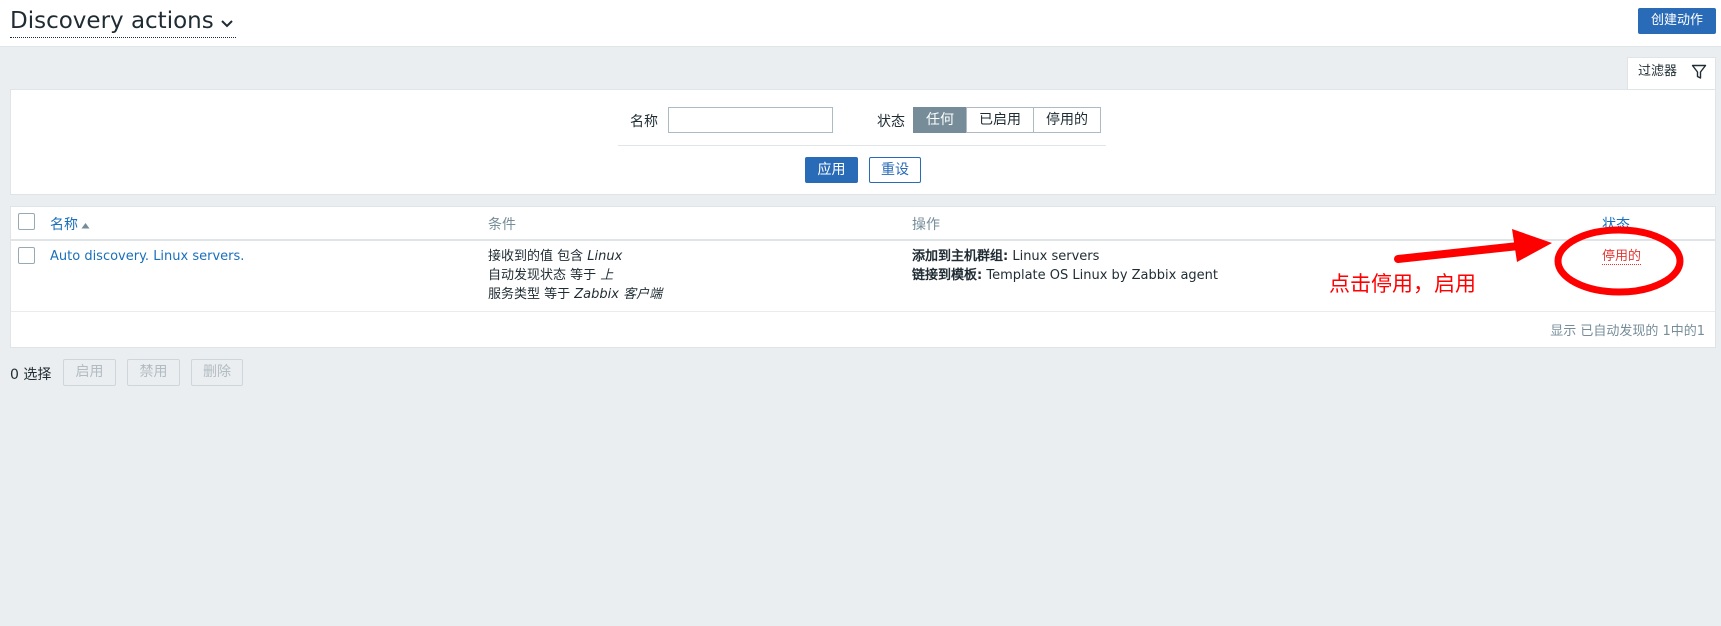  What do you see at coordinates (940, 120) in the screenshot?
I see `status-option-any: 任何` at bounding box center [940, 120].